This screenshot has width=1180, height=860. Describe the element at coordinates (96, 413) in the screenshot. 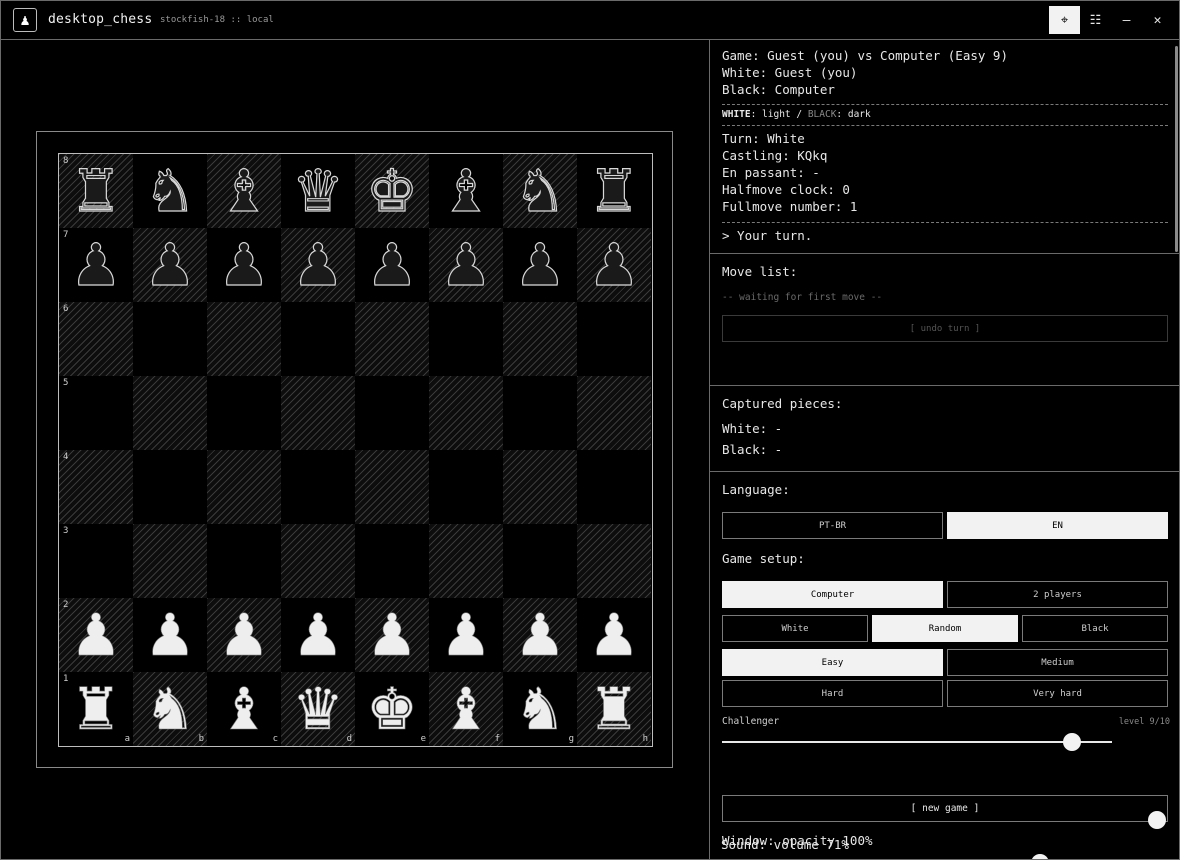

I see `square-a5: 5` at that location.